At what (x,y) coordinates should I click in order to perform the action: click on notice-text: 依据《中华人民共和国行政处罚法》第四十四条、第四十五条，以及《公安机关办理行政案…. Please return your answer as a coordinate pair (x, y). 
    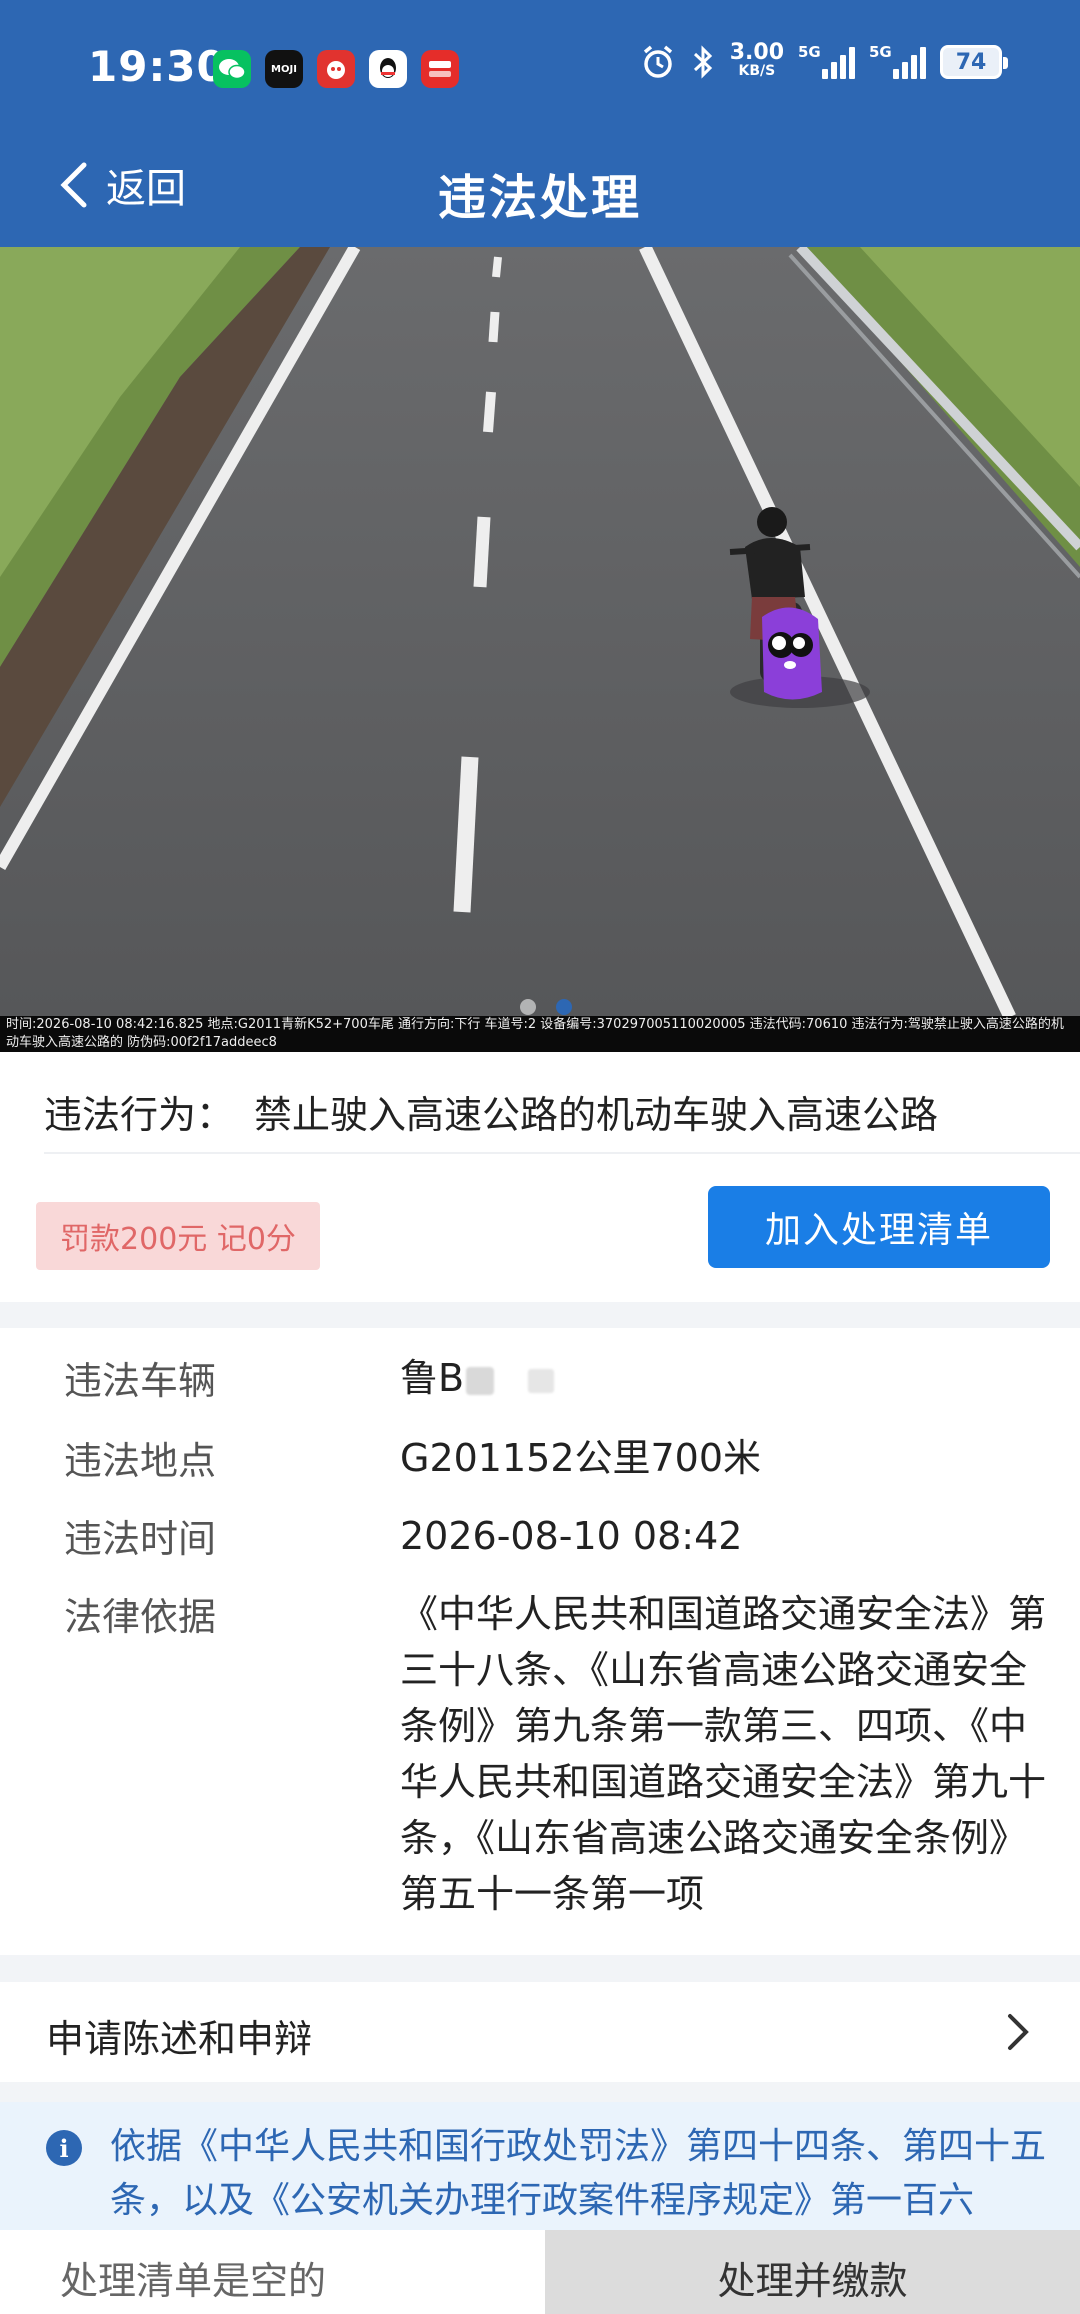
    Looking at the image, I should click on (578, 2173).